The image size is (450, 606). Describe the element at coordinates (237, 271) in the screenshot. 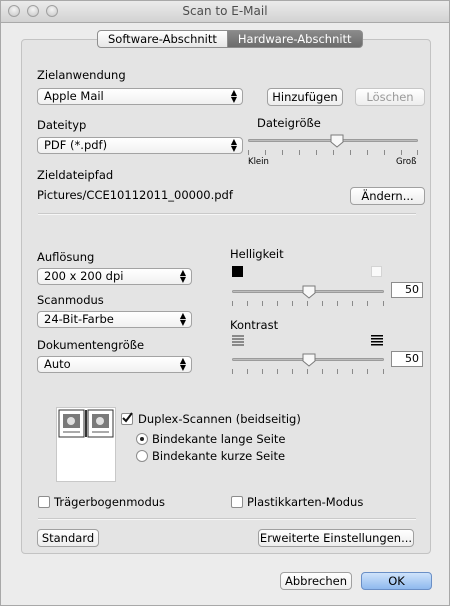

I see `dark-swatch-icon` at that location.